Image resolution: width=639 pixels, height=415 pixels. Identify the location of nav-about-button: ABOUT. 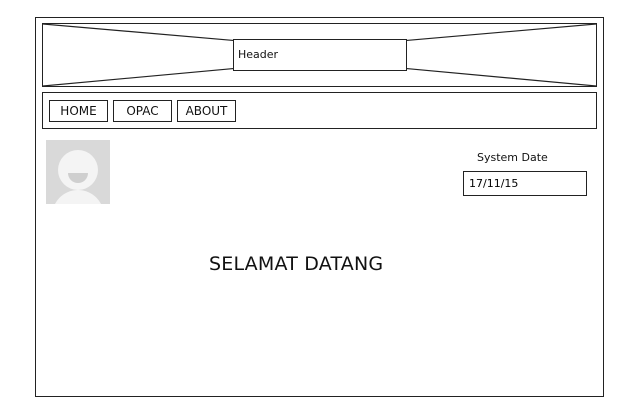
(206, 111).